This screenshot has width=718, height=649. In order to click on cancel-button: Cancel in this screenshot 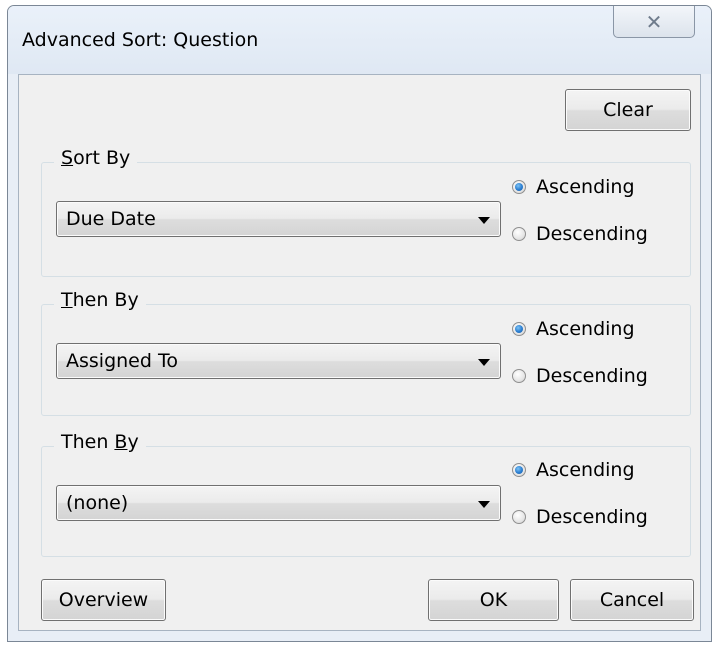, I will do `click(632, 600)`.